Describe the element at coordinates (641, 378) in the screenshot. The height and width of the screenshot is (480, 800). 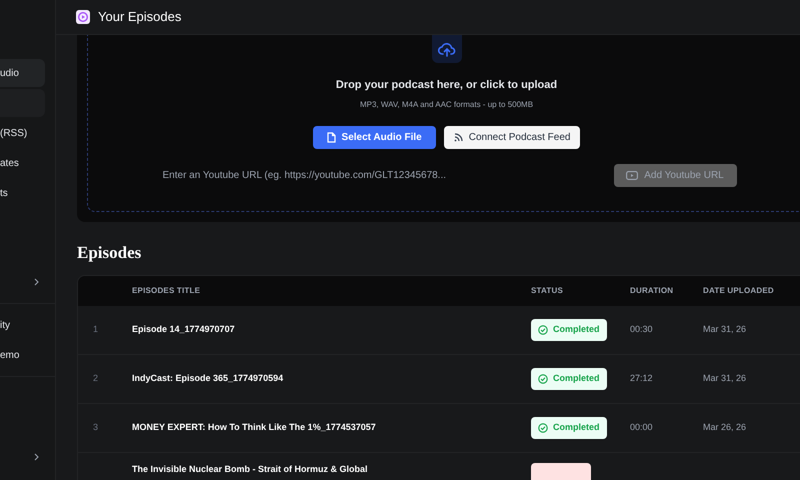
I see `duration-cell: 27:12` at that location.